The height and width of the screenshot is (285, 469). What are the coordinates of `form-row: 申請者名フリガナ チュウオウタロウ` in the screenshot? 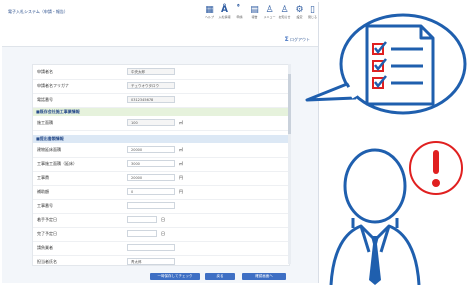 It's located at (161, 86).